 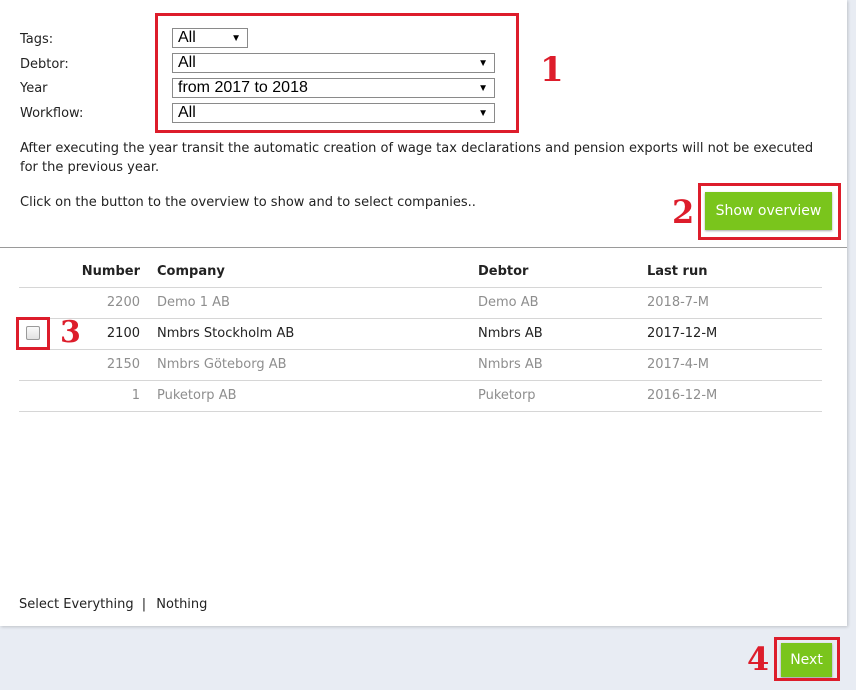 What do you see at coordinates (193, 302) in the screenshot?
I see `row-company: Demo 1 AB` at bounding box center [193, 302].